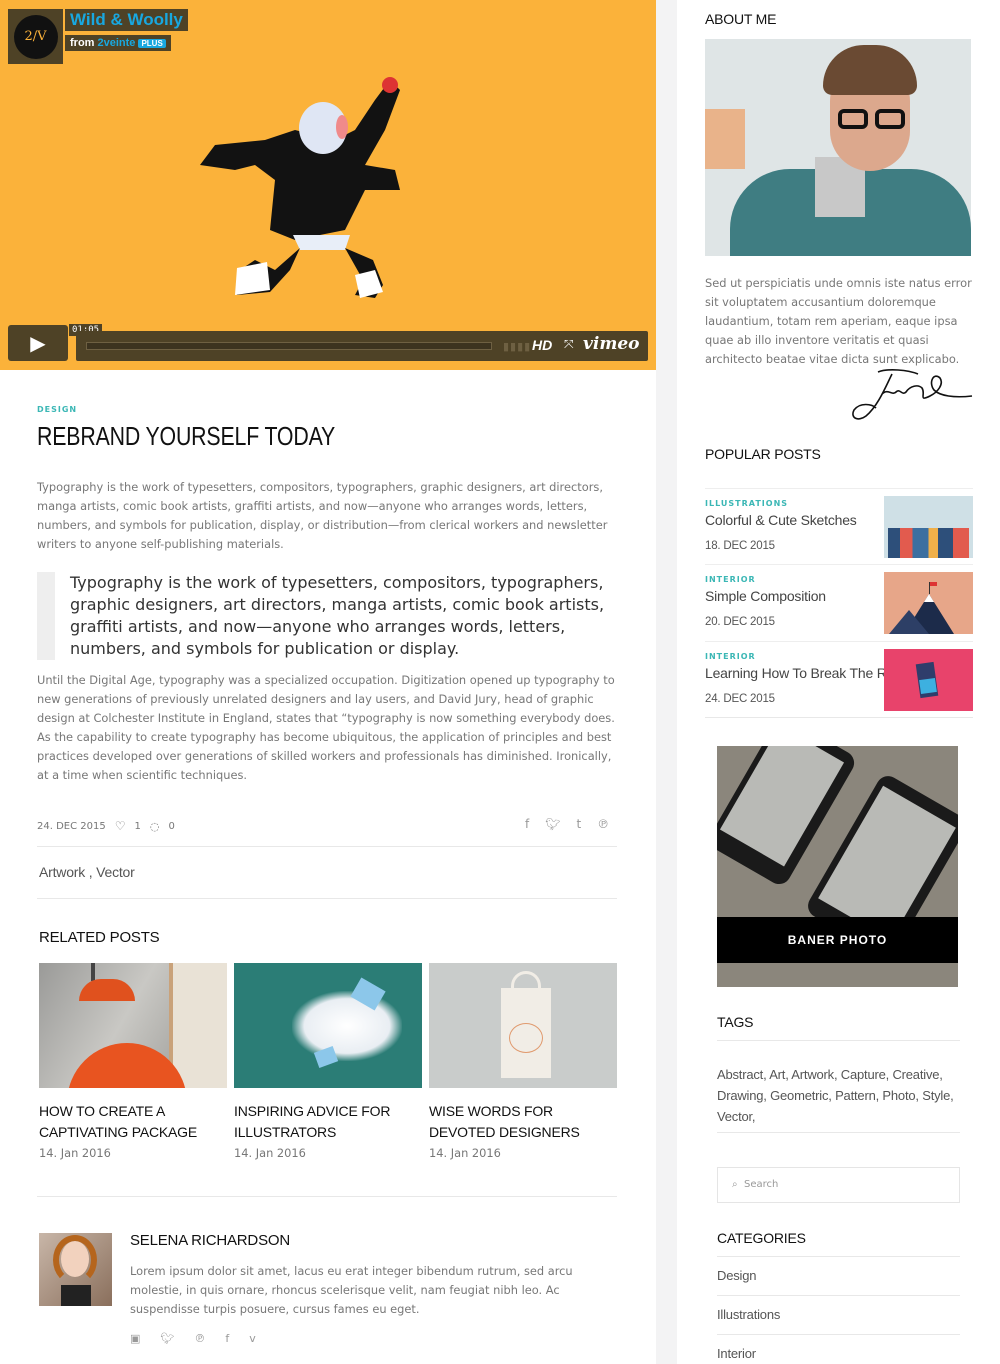 The width and height of the screenshot is (1000, 1364). I want to click on popular-post-date: 20. DEC 2015, so click(740, 622).